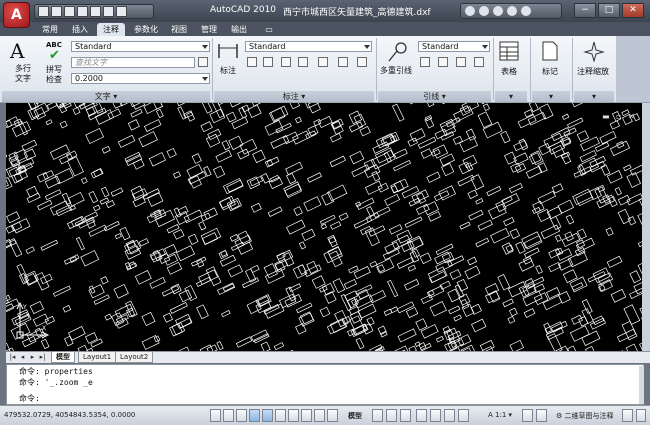  What do you see at coordinates (111, 29) in the screenshot?
I see `tab-annotate: 注释` at bounding box center [111, 29].